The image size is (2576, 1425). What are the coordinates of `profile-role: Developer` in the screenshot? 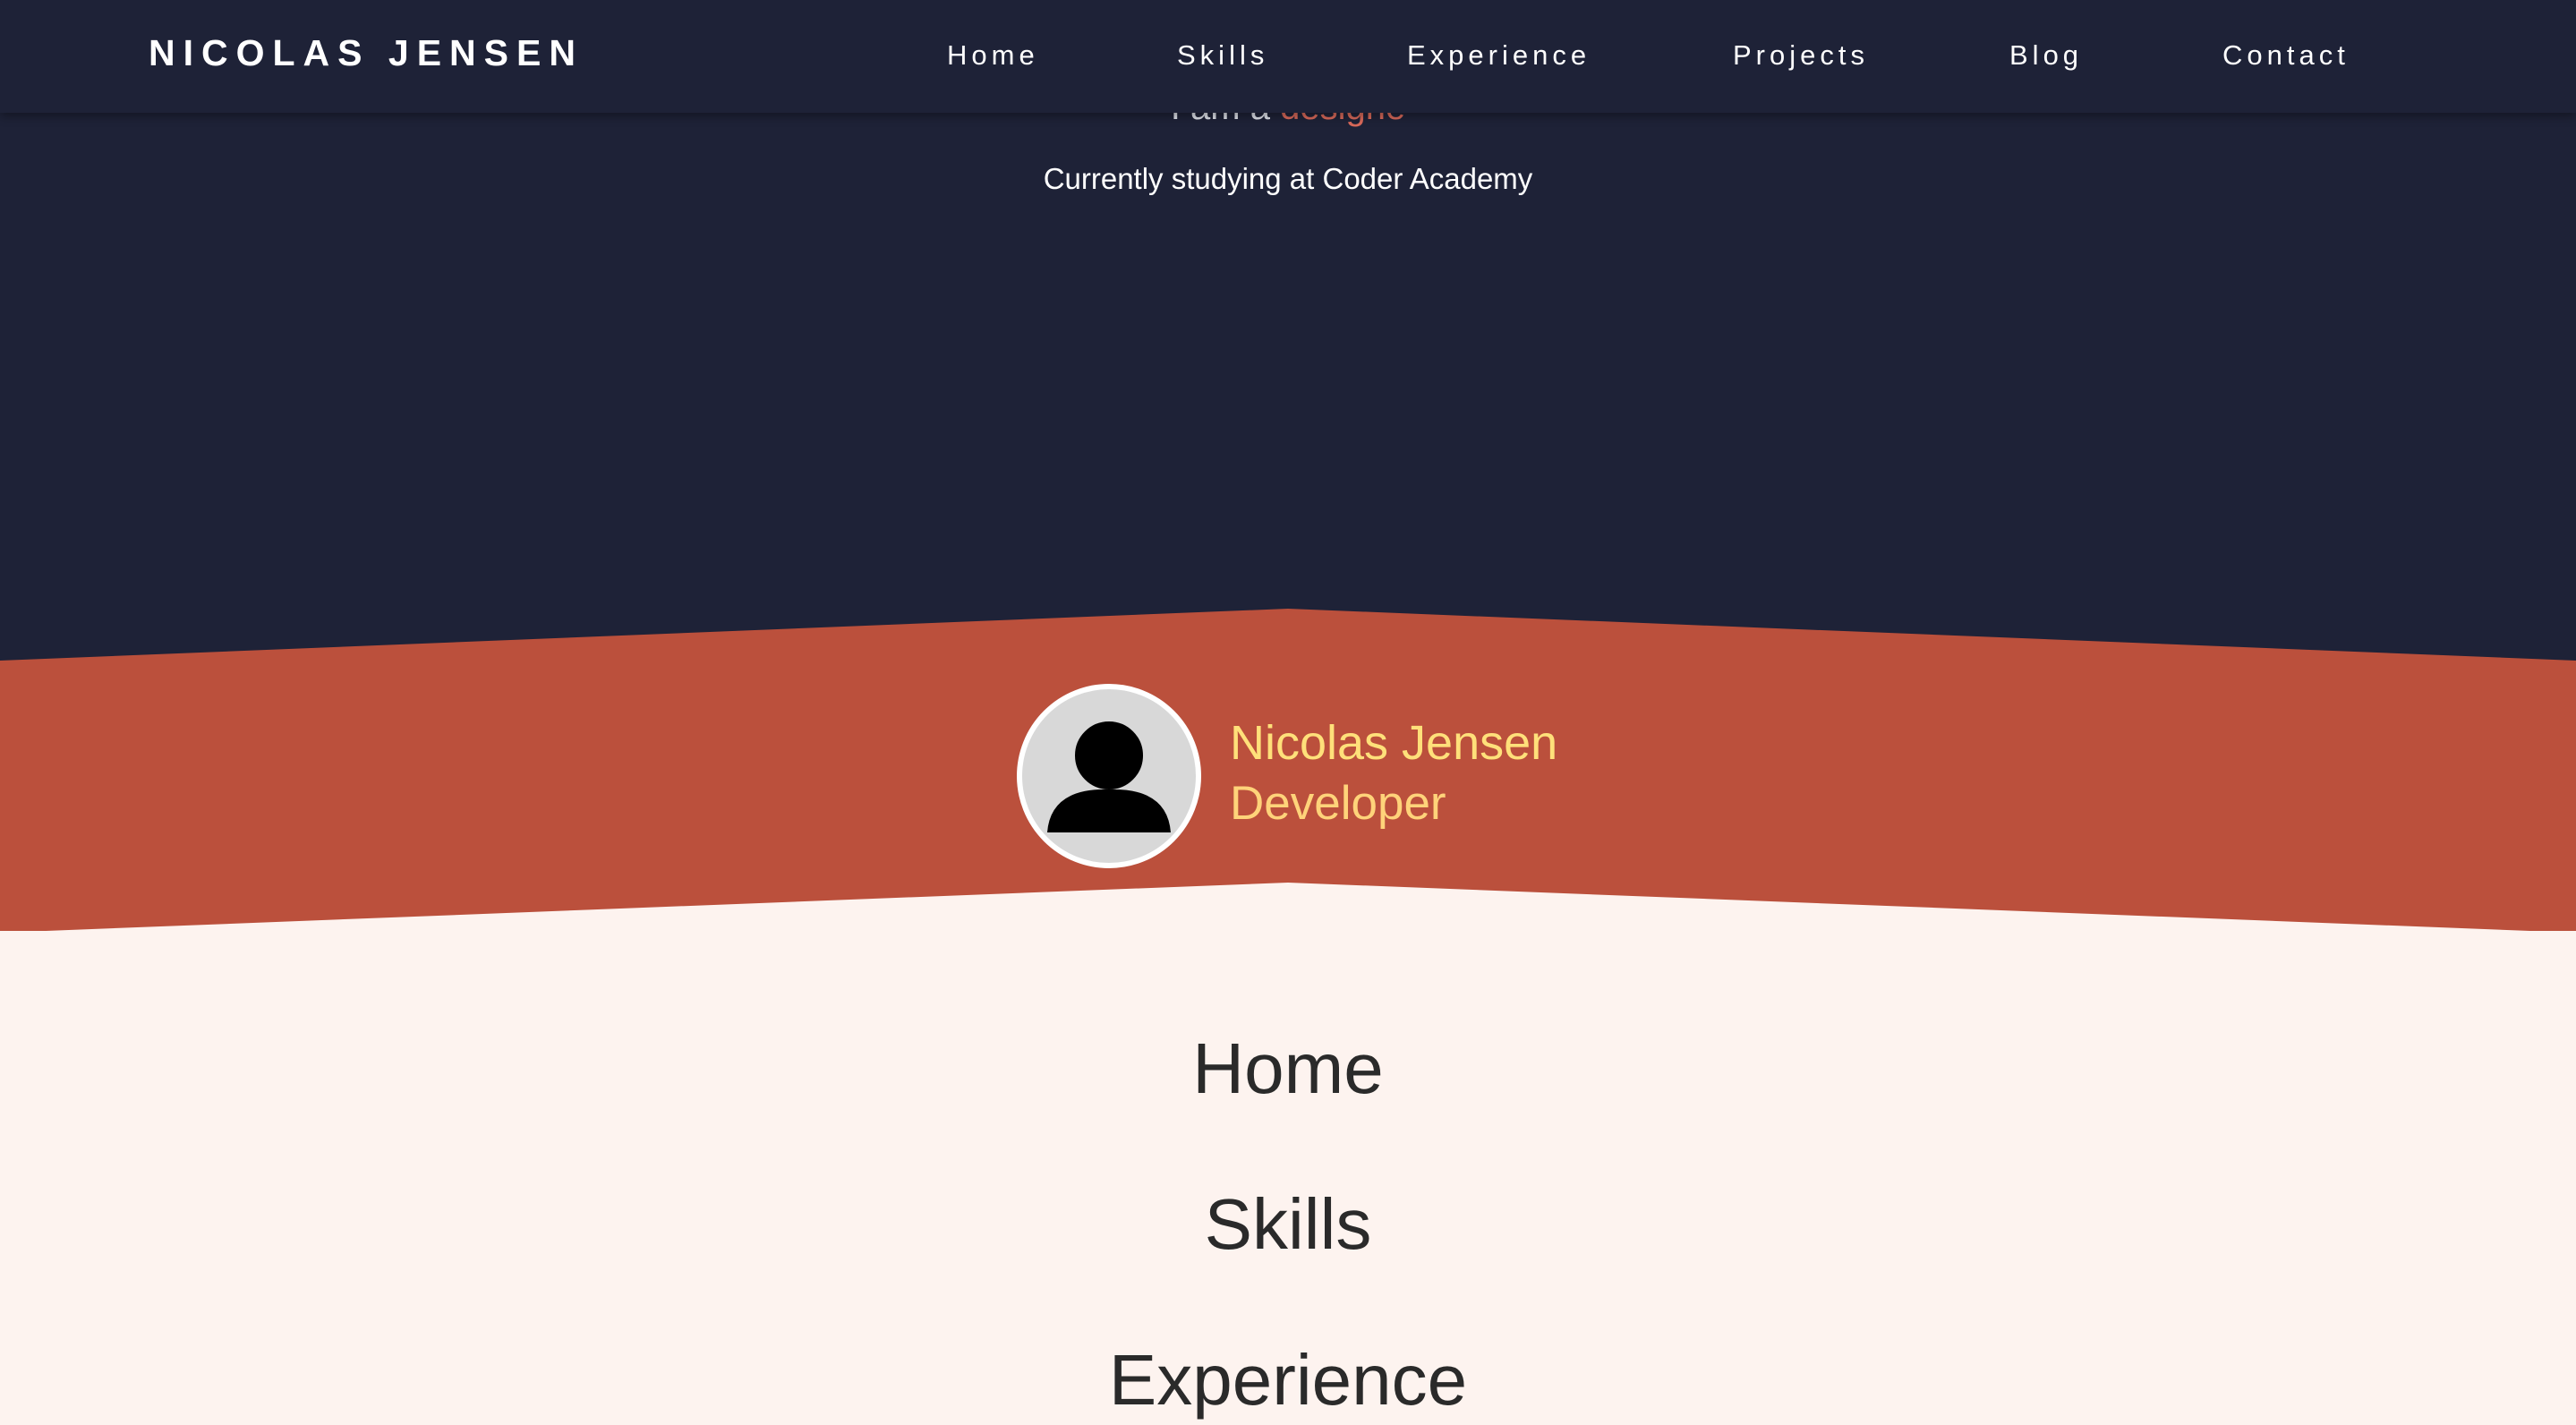 It's located at (1338, 803).